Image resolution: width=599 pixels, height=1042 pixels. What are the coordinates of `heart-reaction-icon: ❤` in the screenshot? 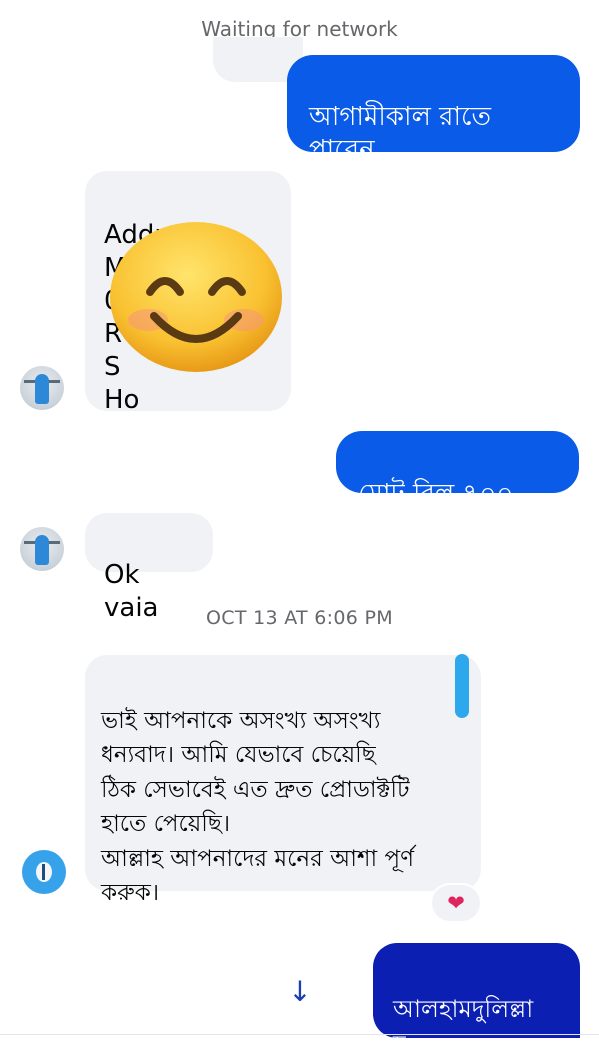 It's located at (456, 903).